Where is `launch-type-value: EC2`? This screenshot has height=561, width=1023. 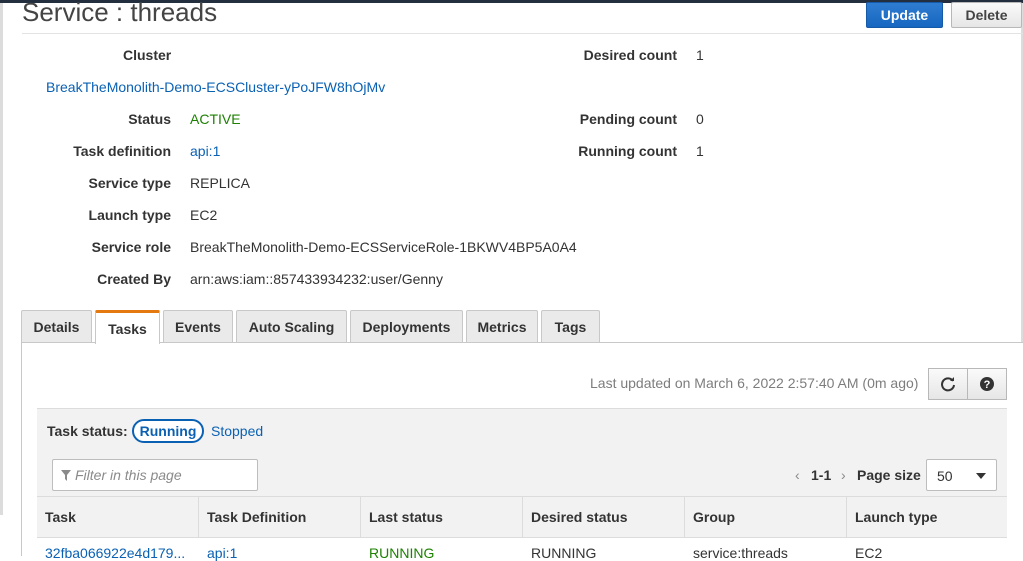
launch-type-value: EC2 is located at coordinates (204, 215).